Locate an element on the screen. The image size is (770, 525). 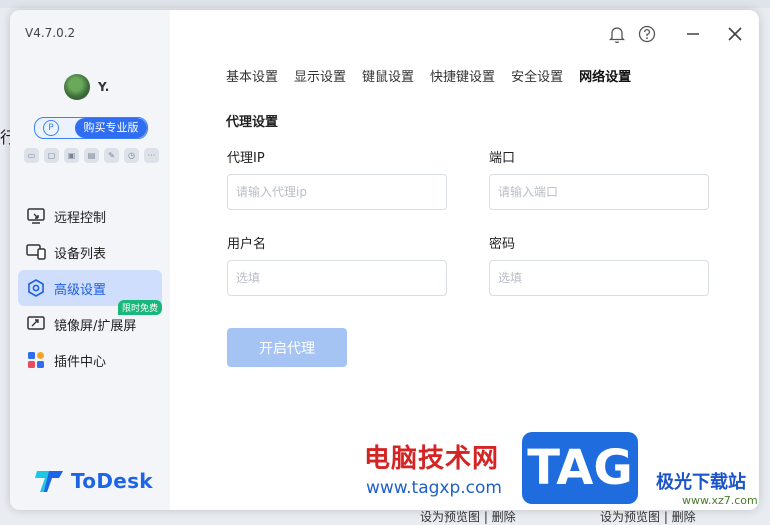
tab-display-settings: 显示设置 is located at coordinates (320, 75).